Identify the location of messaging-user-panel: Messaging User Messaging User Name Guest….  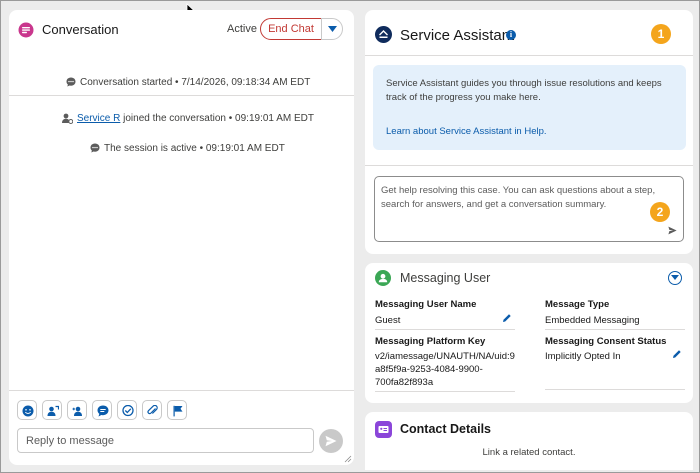
(529, 333).